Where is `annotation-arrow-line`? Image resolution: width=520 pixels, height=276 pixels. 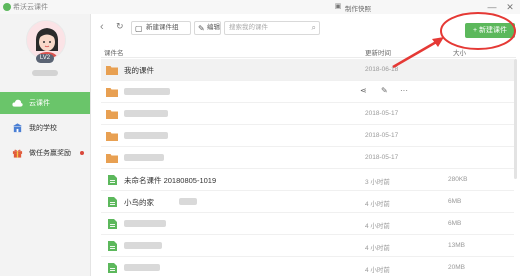
annotation-arrow-line is located at coordinates (415, 54).